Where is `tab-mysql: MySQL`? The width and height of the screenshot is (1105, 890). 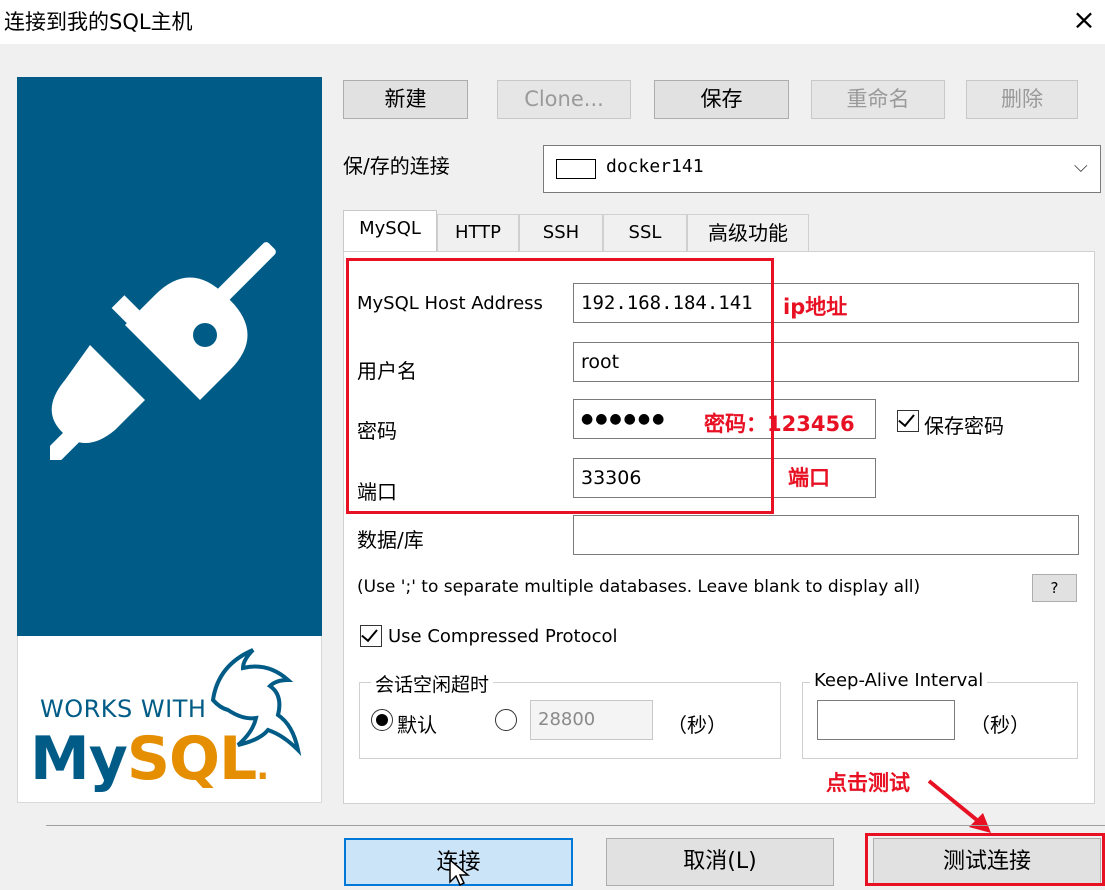
tab-mysql: MySQL is located at coordinates (390, 231).